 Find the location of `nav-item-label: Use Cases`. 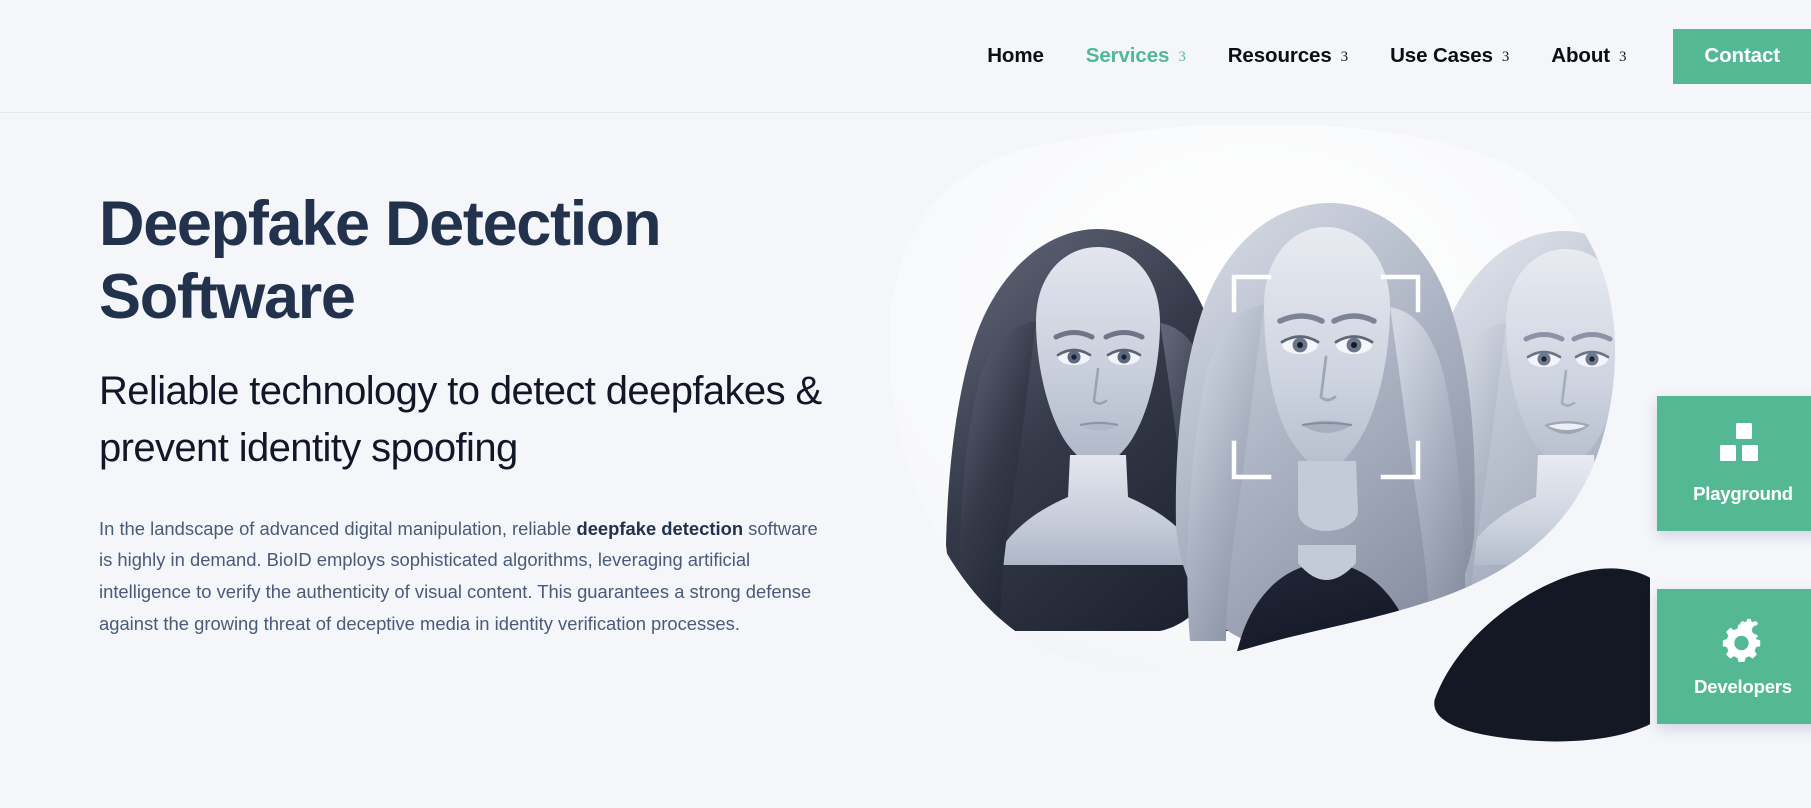

nav-item-label: Use Cases is located at coordinates (1441, 55).